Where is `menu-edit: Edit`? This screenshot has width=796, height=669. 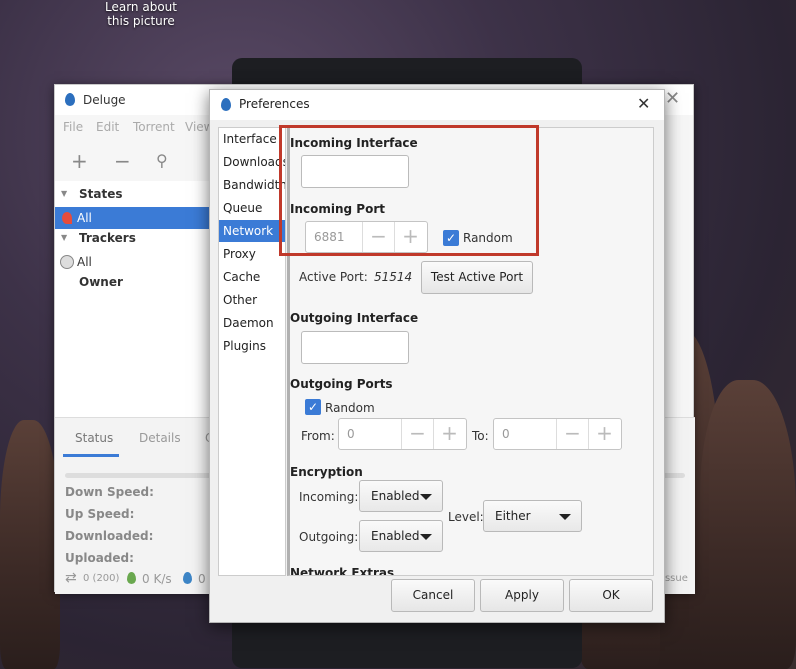 menu-edit: Edit is located at coordinates (107, 127).